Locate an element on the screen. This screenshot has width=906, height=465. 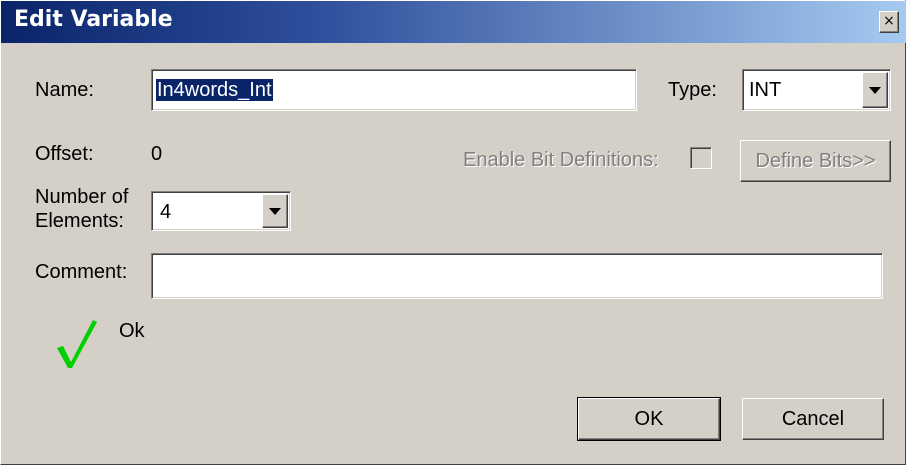
comment-input is located at coordinates (517, 276).